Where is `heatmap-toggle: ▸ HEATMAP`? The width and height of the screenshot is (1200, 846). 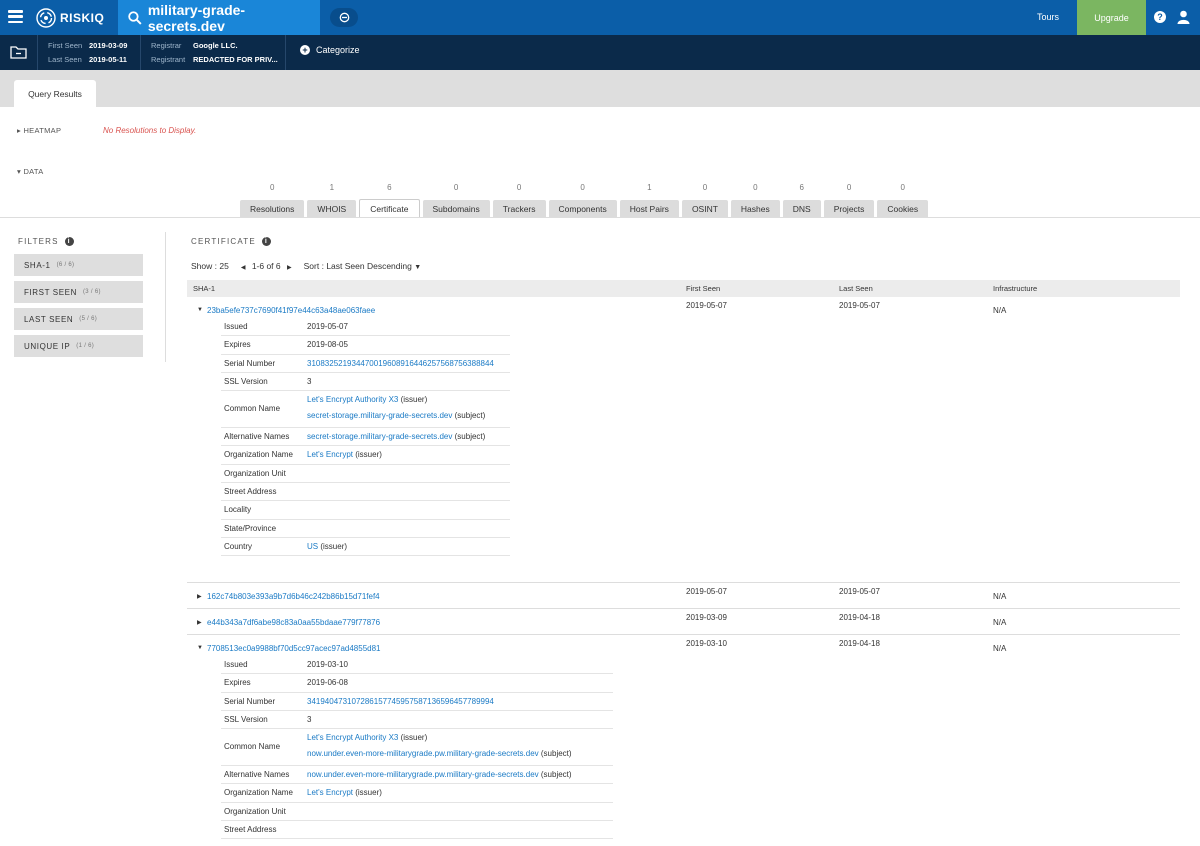
heatmap-toggle: ▸ HEATMAP is located at coordinates (39, 130).